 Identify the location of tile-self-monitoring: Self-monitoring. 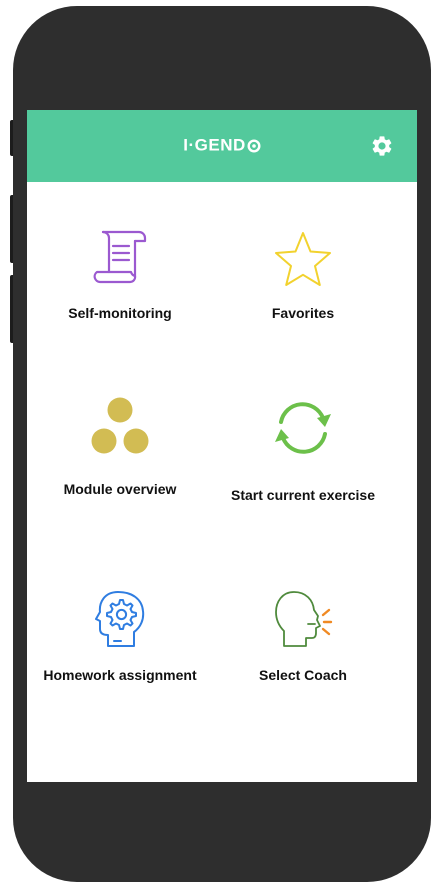
(120, 281).